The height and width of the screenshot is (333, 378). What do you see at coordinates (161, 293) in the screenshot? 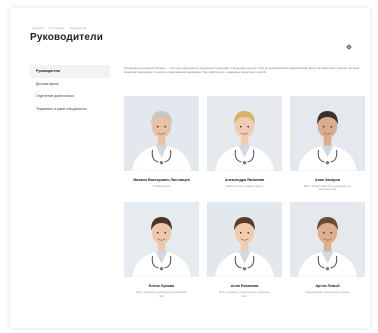
I see `doctor-role: Врач терапевт, руководитель филиала №2` at bounding box center [161, 293].